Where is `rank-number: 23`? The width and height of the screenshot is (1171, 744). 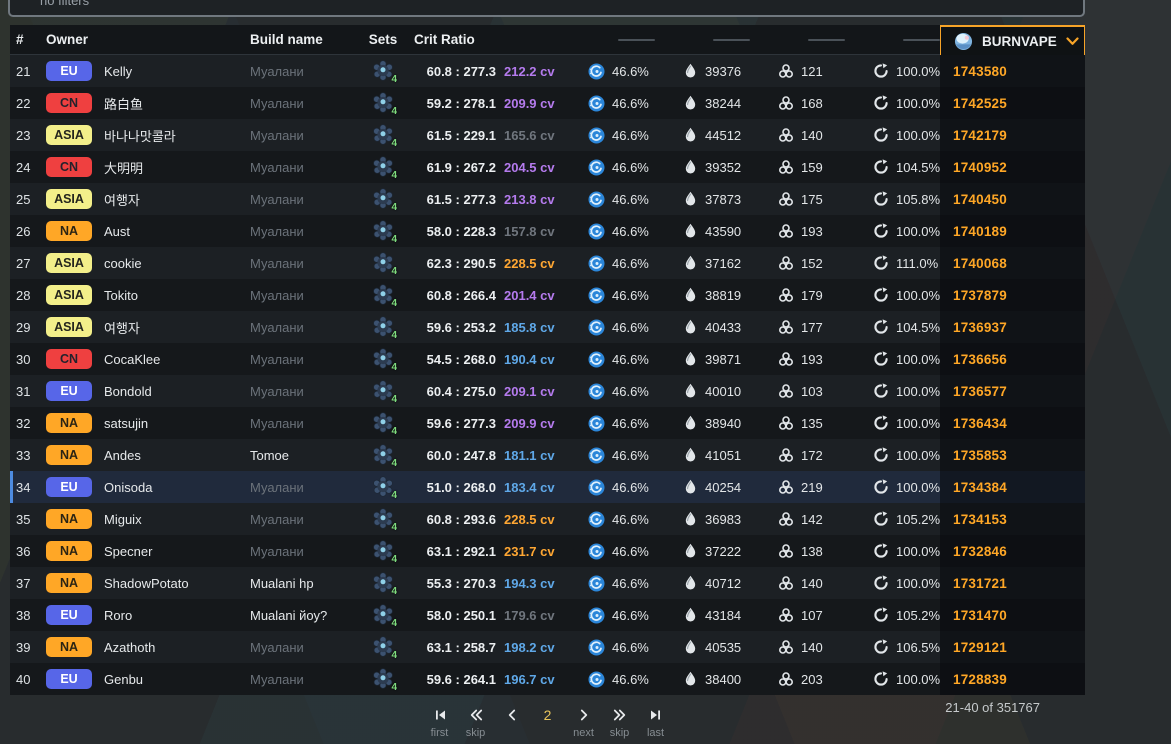
rank-number: 23 is located at coordinates (23, 135).